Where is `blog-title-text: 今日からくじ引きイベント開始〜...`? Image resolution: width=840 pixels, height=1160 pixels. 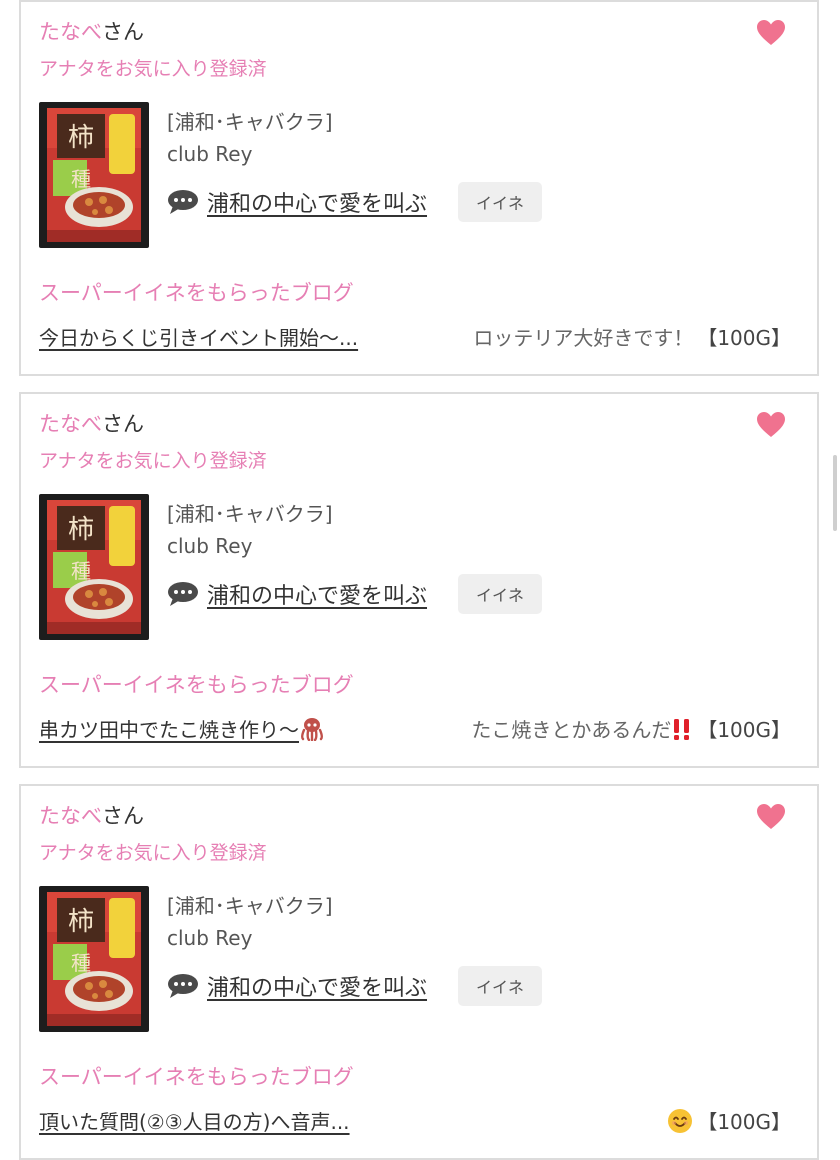
blog-title-text: 今日からくじ引きイベント開始〜... is located at coordinates (198, 336).